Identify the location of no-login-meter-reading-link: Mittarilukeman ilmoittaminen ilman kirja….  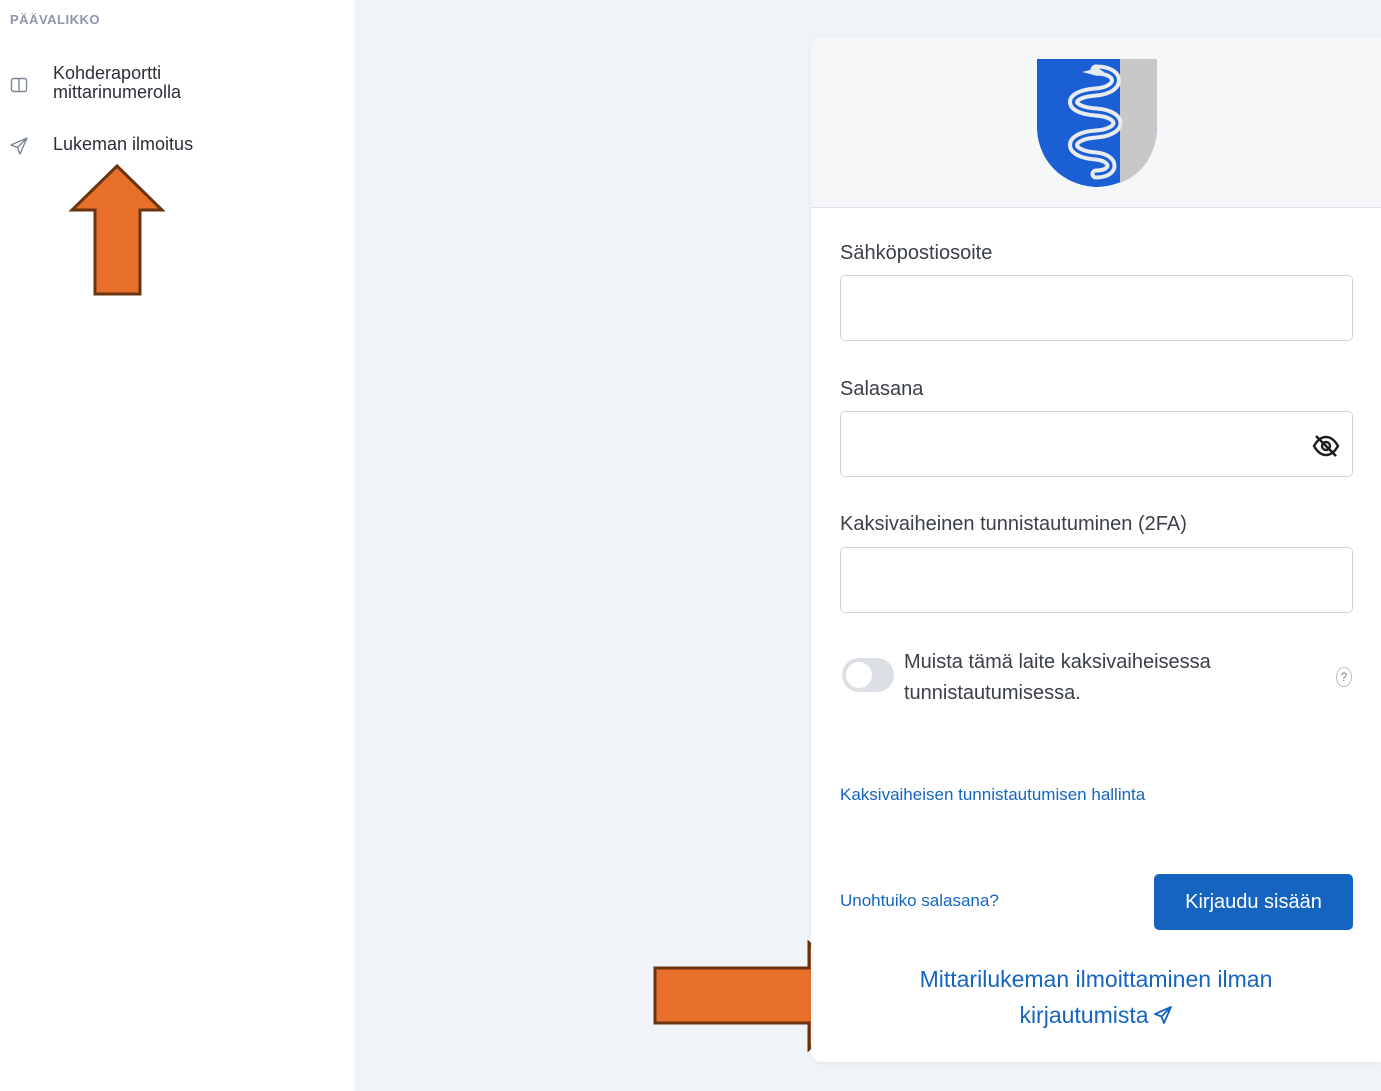
(1096, 997).